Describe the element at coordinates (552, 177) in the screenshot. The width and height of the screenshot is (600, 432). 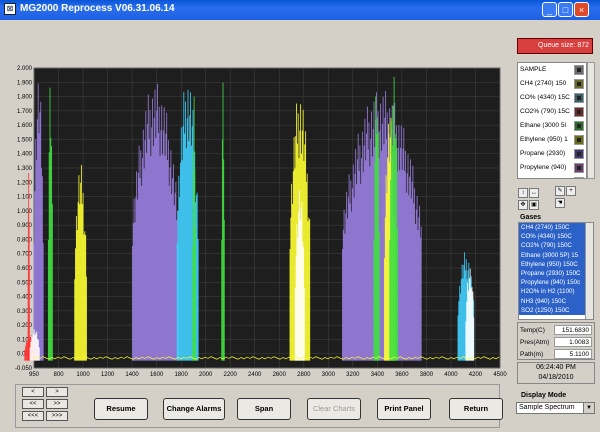
I see `legend-item: H2O% in H2 (11` at that location.